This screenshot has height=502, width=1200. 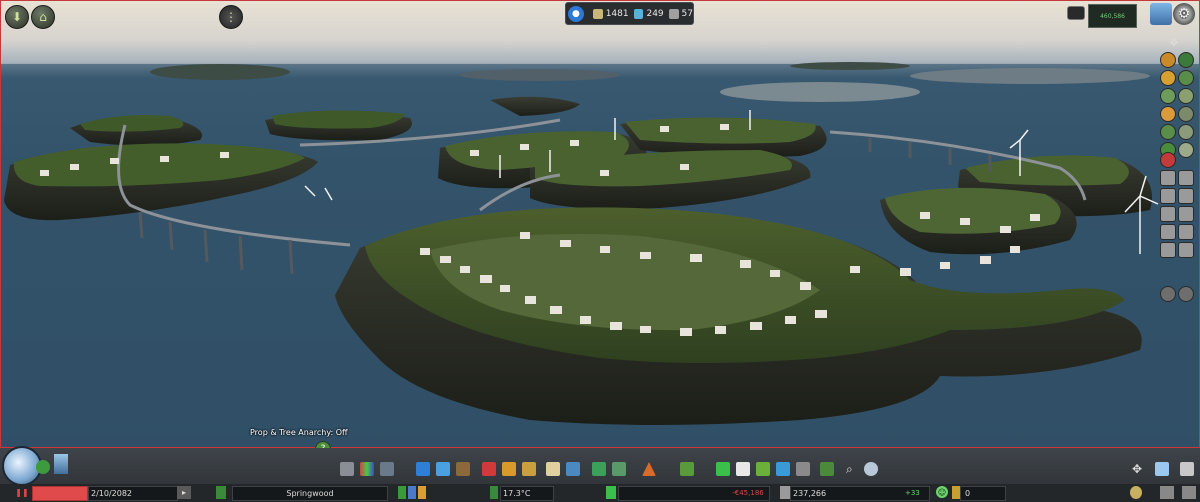 I want to click on roads-icon, so click(x=347, y=469).